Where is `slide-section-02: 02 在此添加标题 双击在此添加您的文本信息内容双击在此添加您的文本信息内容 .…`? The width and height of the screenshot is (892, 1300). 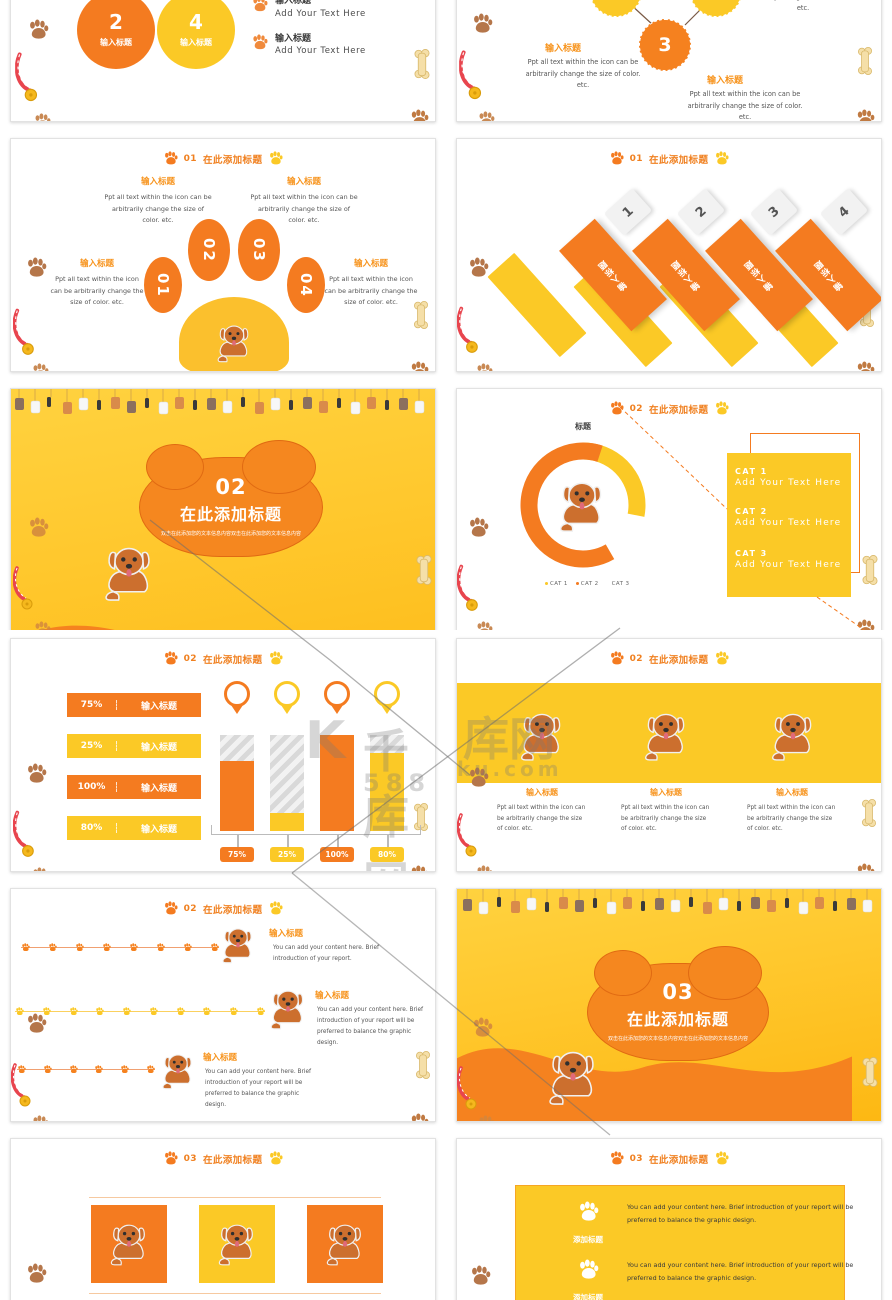
slide-section-02: 02 在此添加标题 双击在此添加您的文本信息内容双击在此添加您的文本信息内容 .… is located at coordinates (223, 509).